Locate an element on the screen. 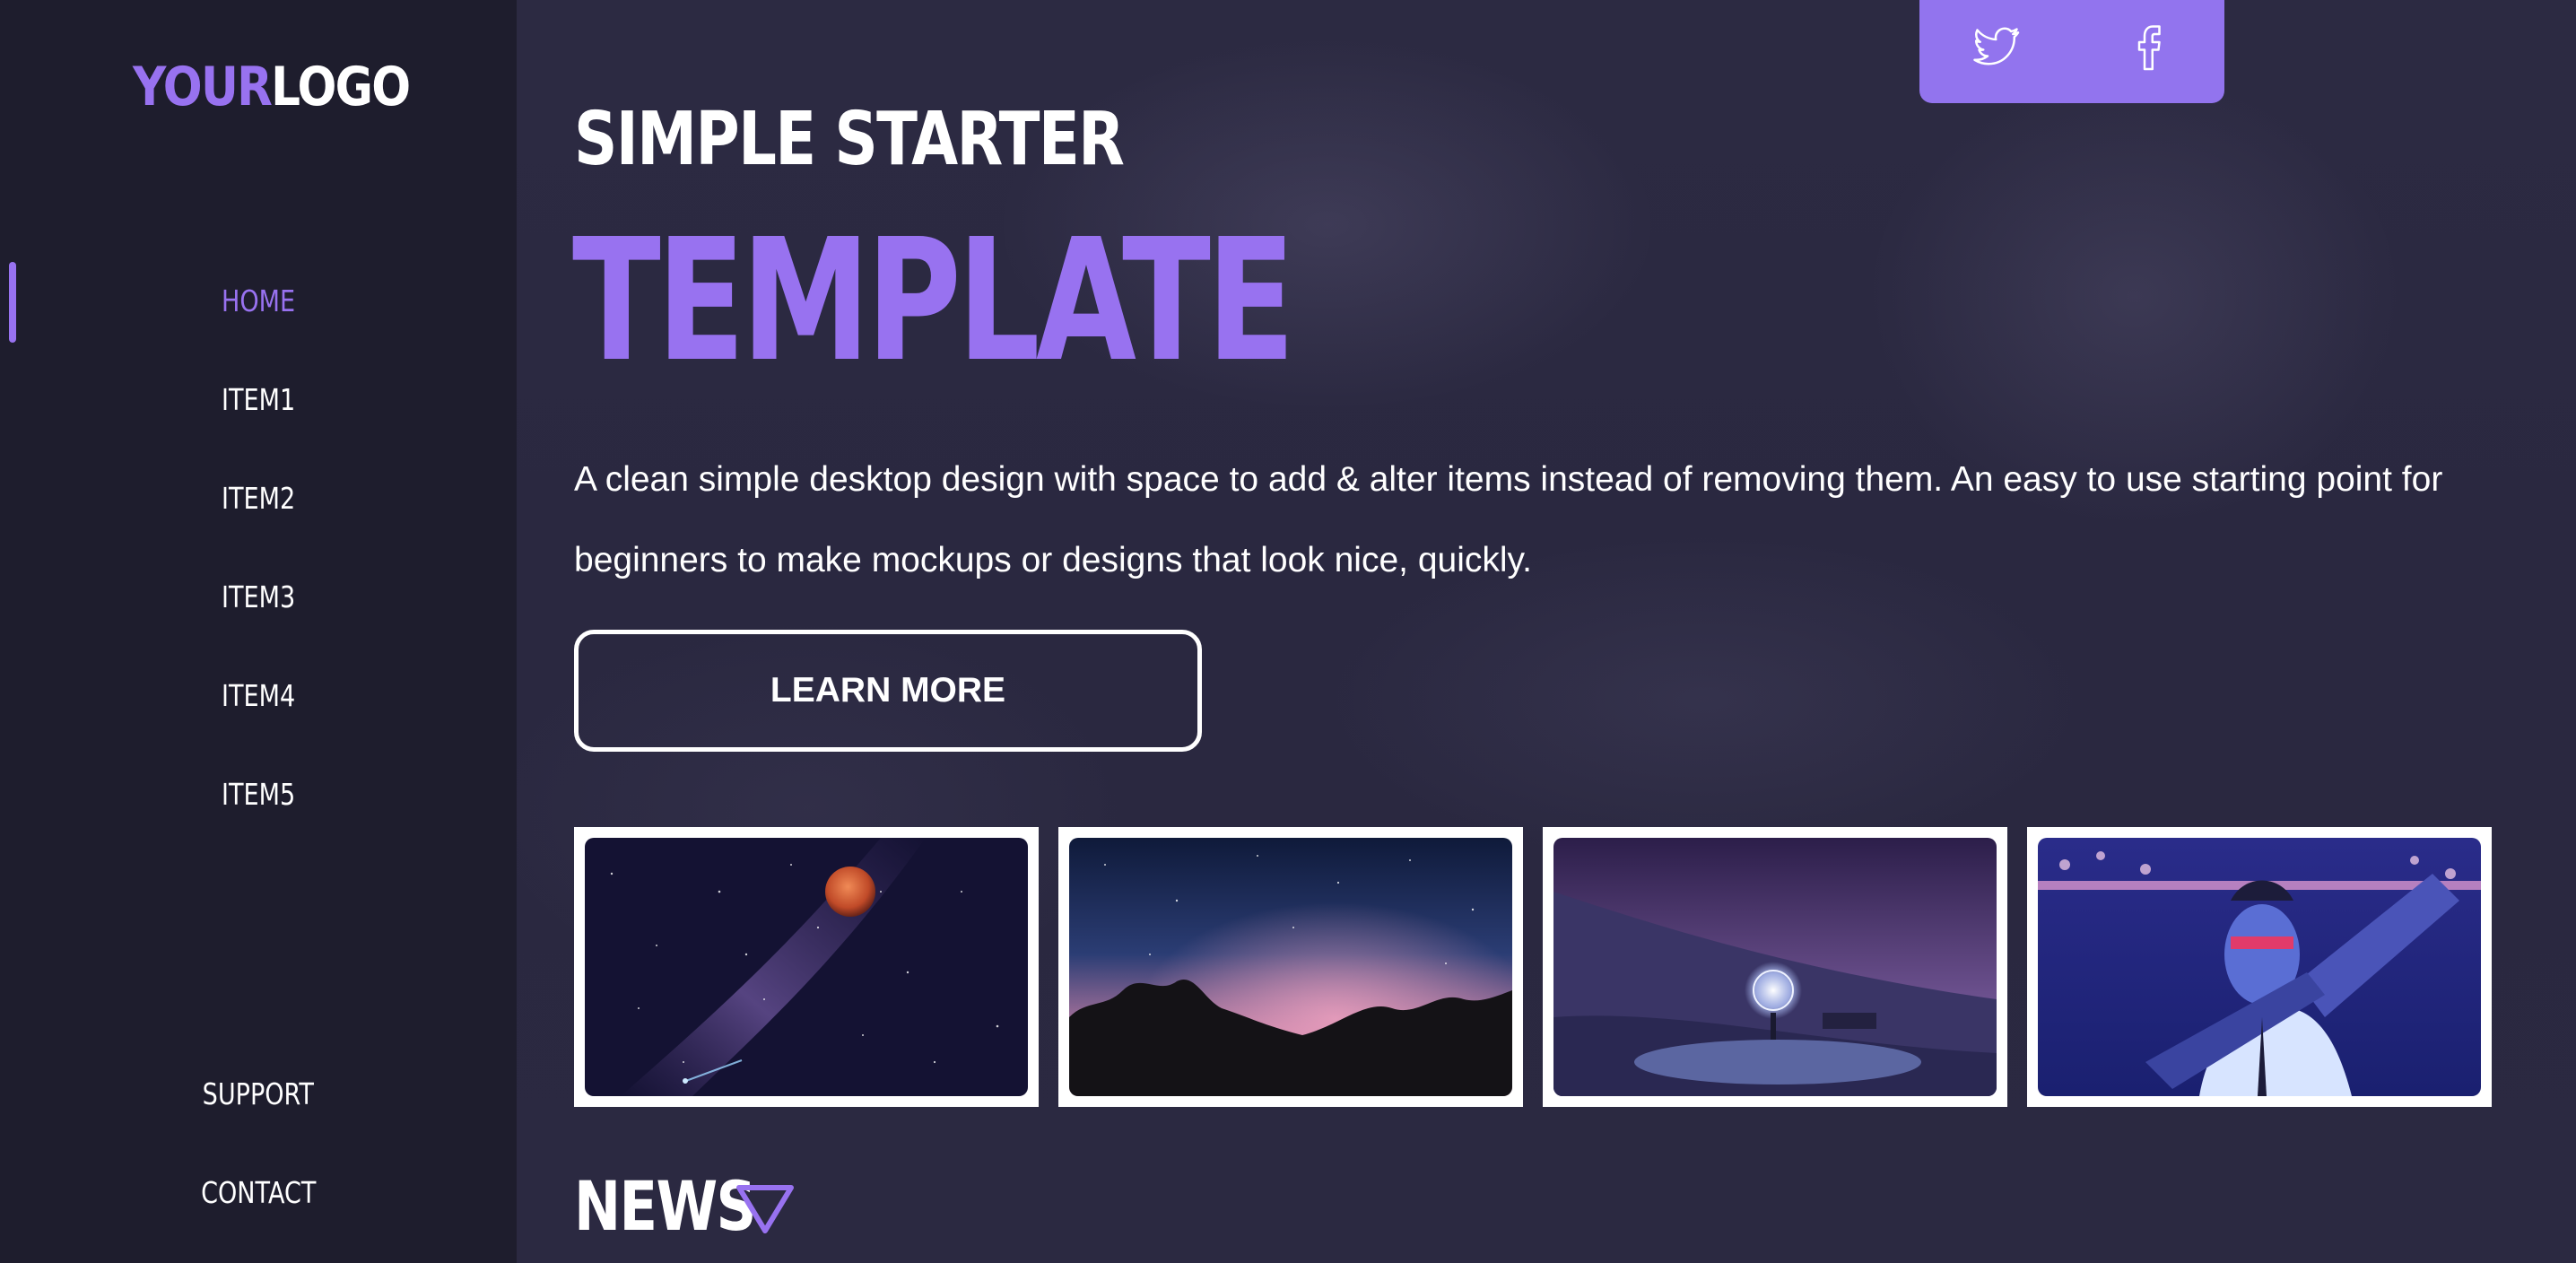 The image size is (2576, 1263). light-orb-snowy-hill-image is located at coordinates (1775, 967).